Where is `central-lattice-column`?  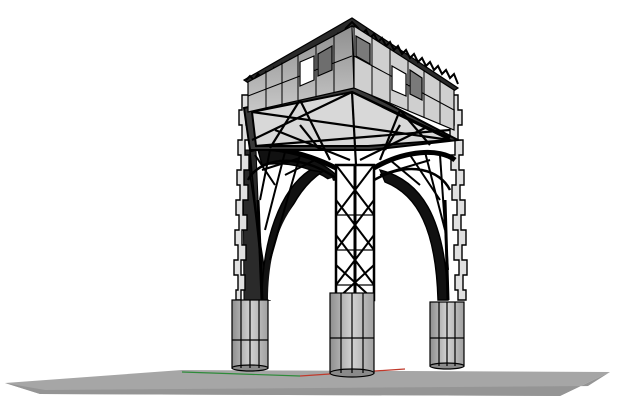
central-lattice-column is located at coordinates (355, 232).